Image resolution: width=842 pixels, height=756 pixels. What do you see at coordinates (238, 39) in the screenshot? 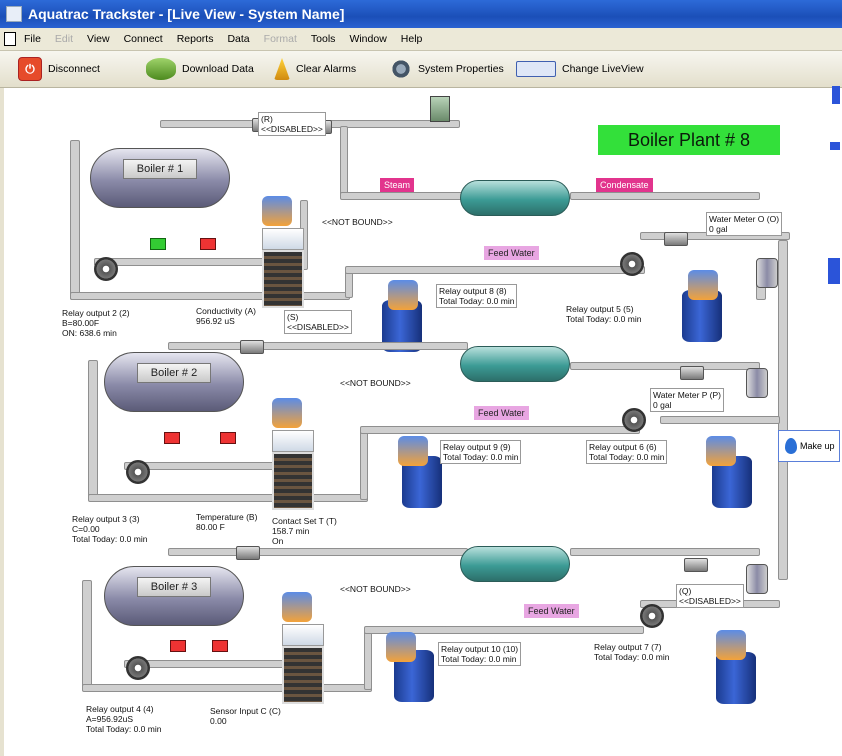
I see `menu-data: Data` at bounding box center [238, 39].